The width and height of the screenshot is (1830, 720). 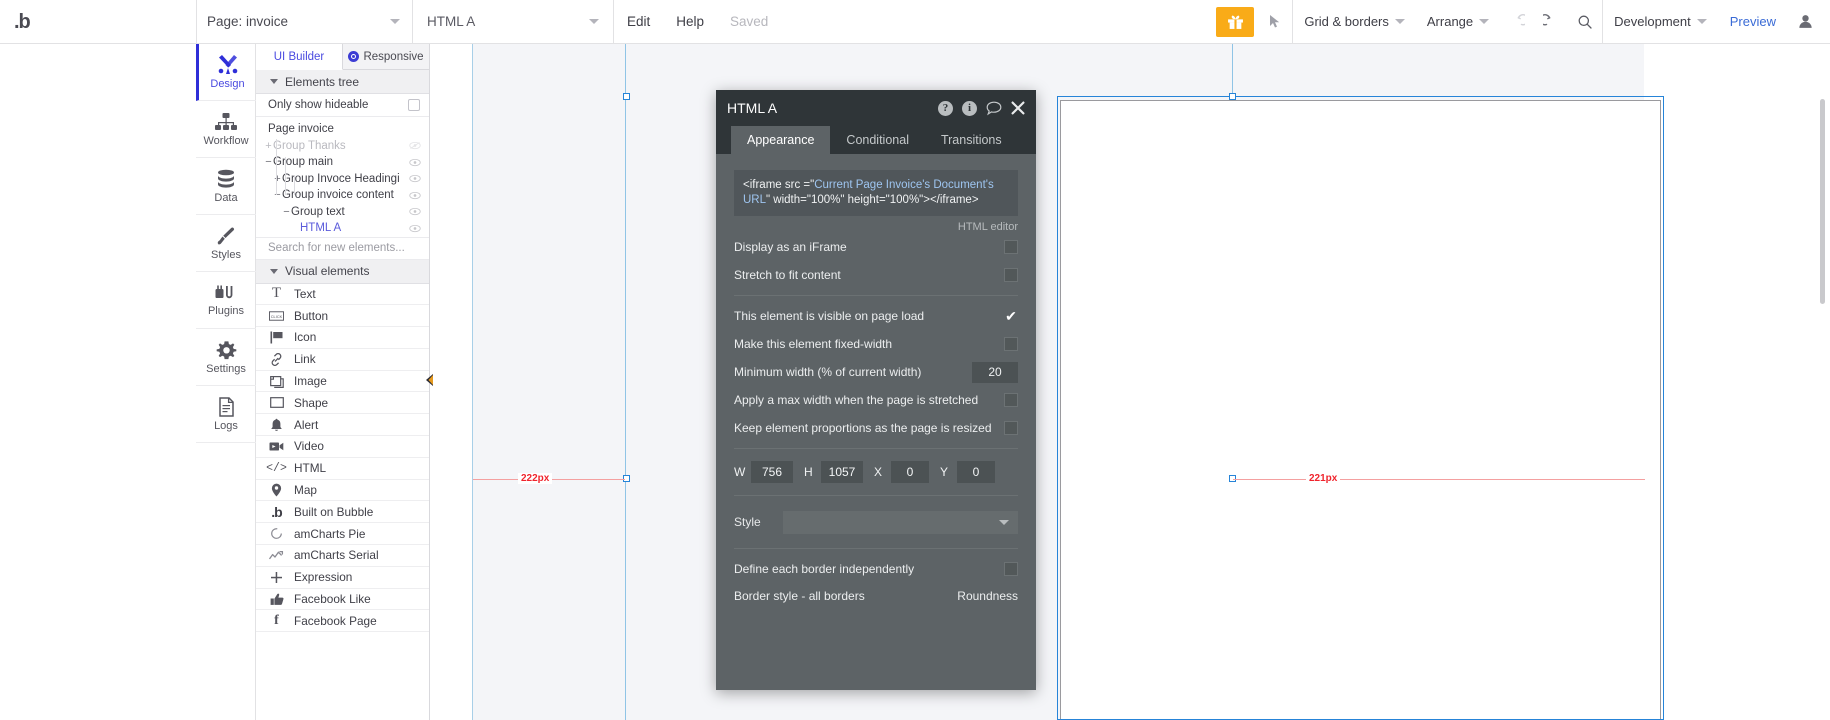 What do you see at coordinates (1458, 21) in the screenshot?
I see `arrange-menu: Arrange` at bounding box center [1458, 21].